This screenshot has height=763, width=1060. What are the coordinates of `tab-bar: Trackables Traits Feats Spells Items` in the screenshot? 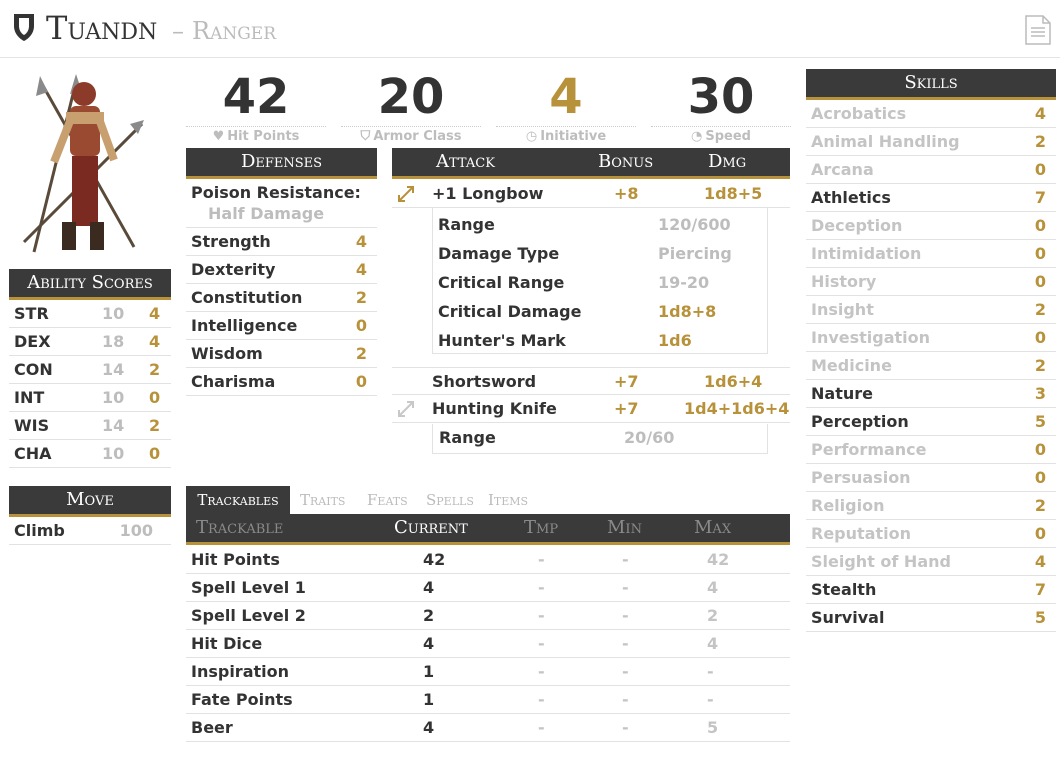 It's located at (488, 500).